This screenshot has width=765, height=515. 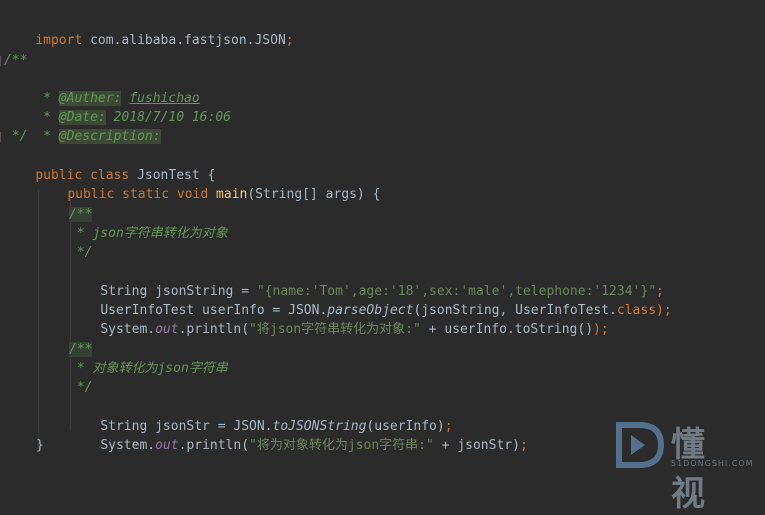 I want to click on method-name: main, so click(x=232, y=194).